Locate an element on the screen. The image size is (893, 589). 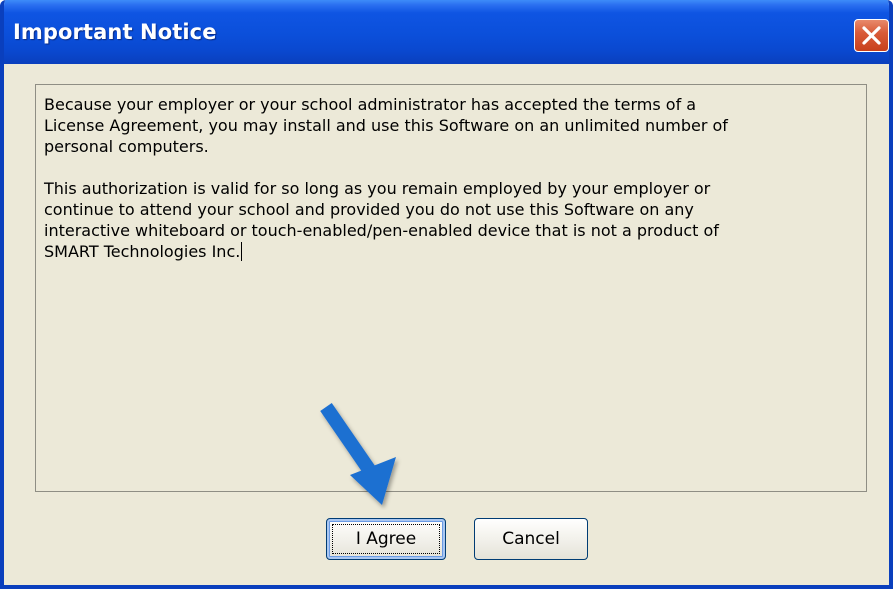
cancel-label: Cancel is located at coordinates (531, 539).